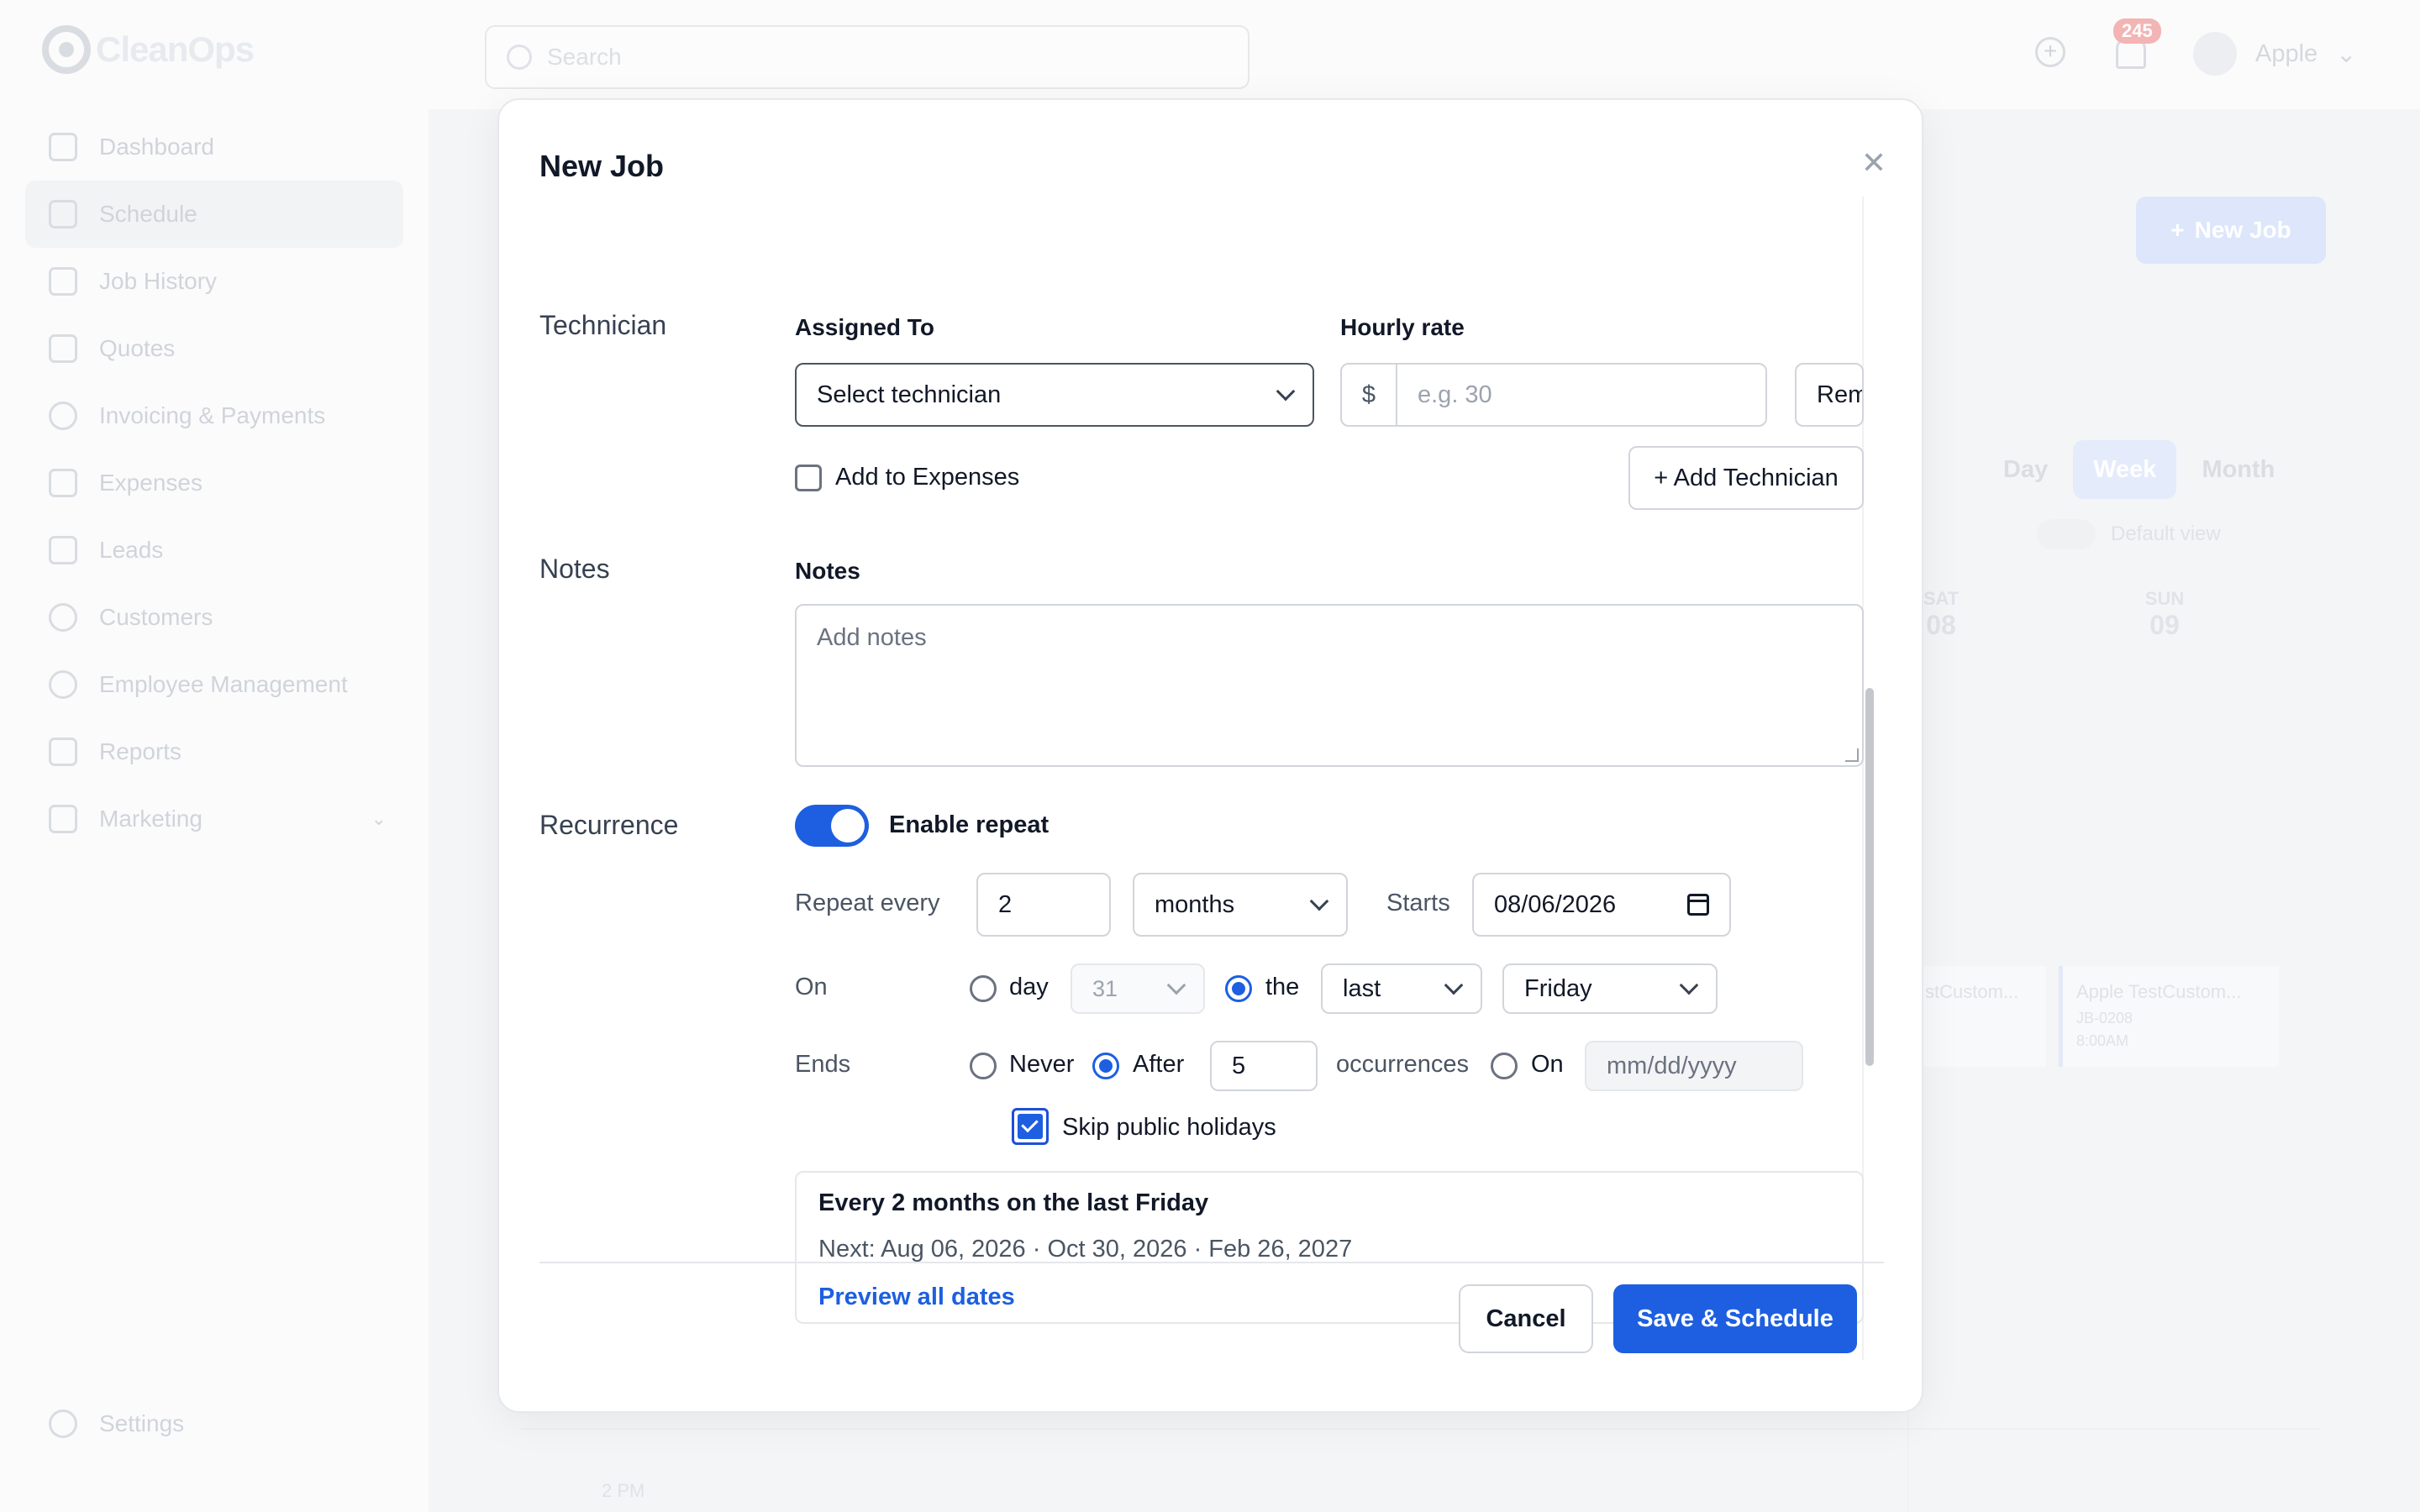  Describe the element at coordinates (214, 214) in the screenshot. I see `sidebar-item-schedule: Schedule` at that location.